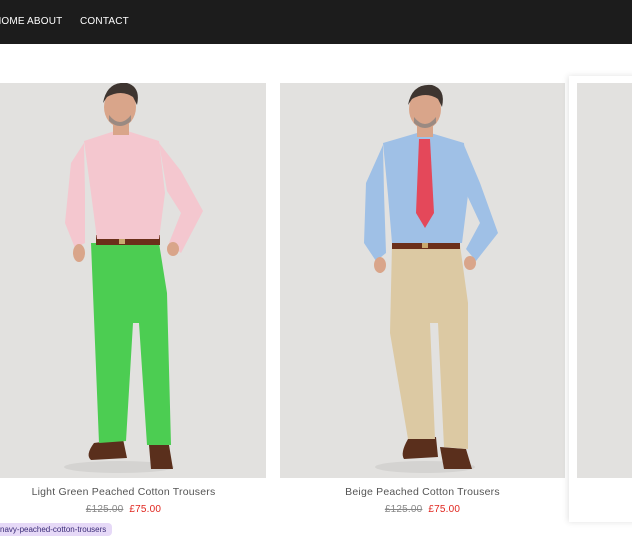 The height and width of the screenshot is (536, 632). What do you see at coordinates (12, 21) in the screenshot?
I see `nav-home-link: HOME` at bounding box center [12, 21].